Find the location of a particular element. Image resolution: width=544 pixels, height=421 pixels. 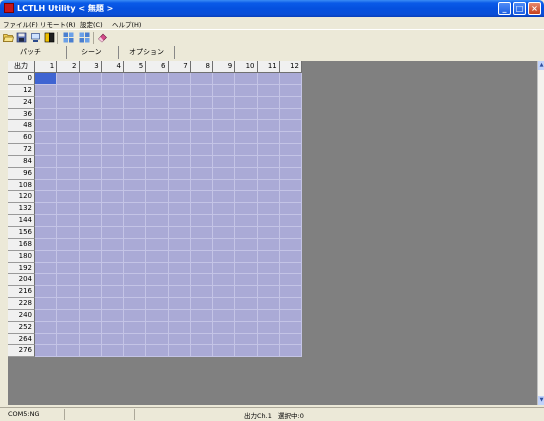

tab-scene: シーン is located at coordinates (91, 52).